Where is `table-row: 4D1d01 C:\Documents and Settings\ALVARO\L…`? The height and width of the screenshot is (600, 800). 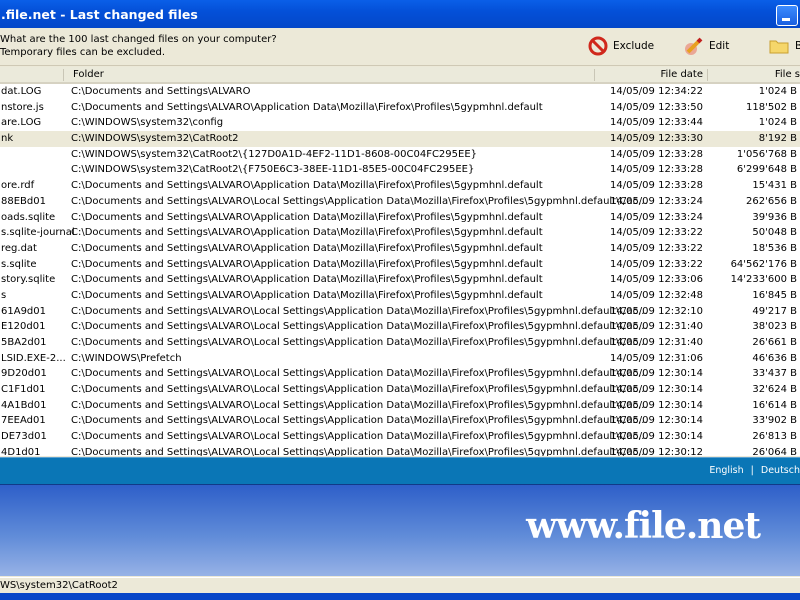
table-row: 4D1d01 C:\Documents and Settings\ALVARO\L… is located at coordinates (400, 450).